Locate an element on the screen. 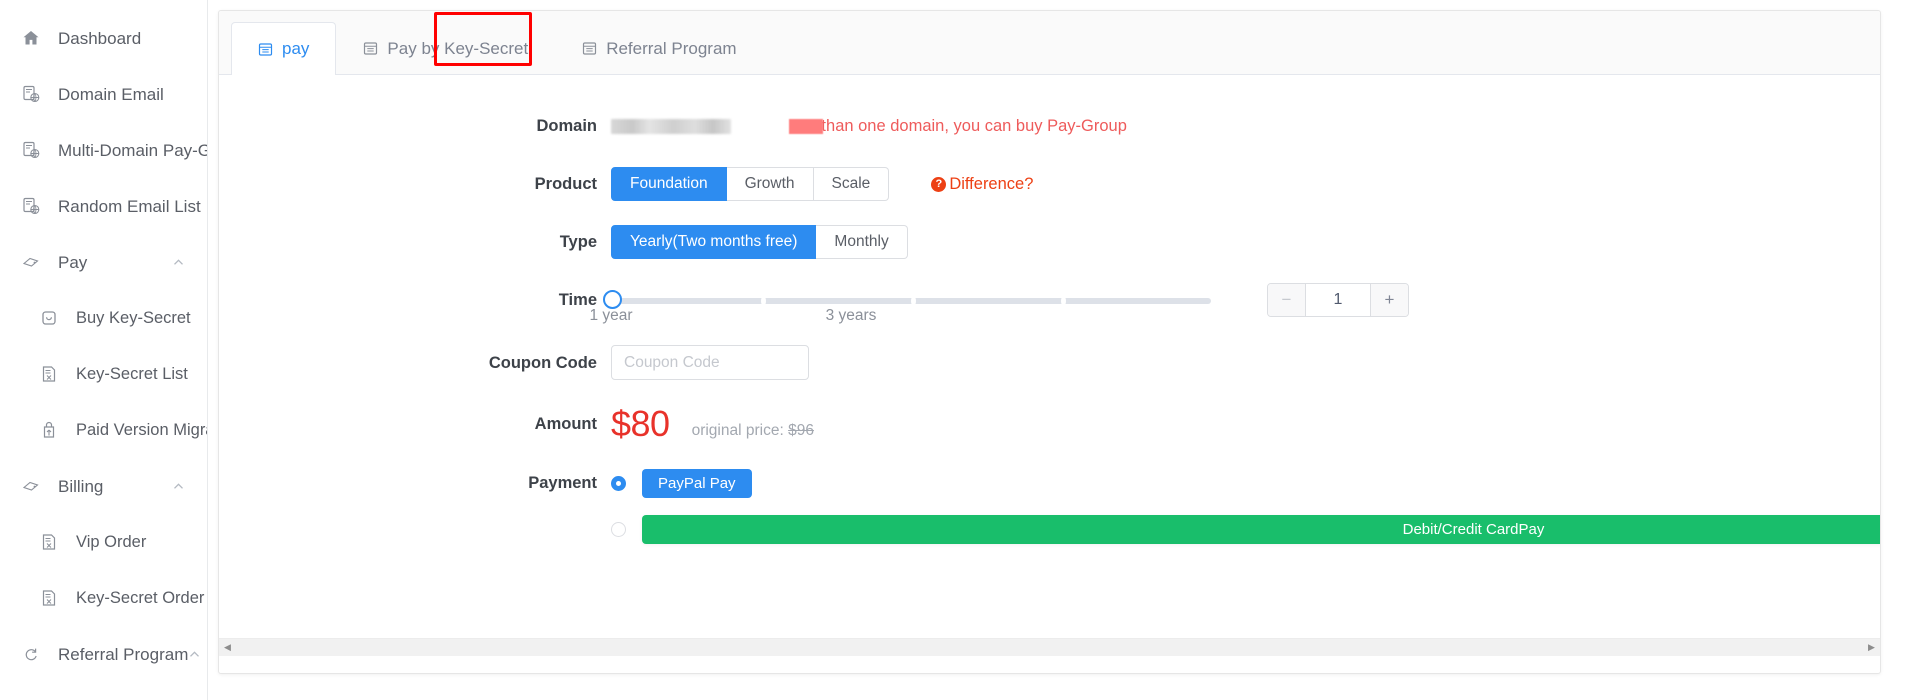  paypal-pay-button: PayPal Pay is located at coordinates (697, 483).